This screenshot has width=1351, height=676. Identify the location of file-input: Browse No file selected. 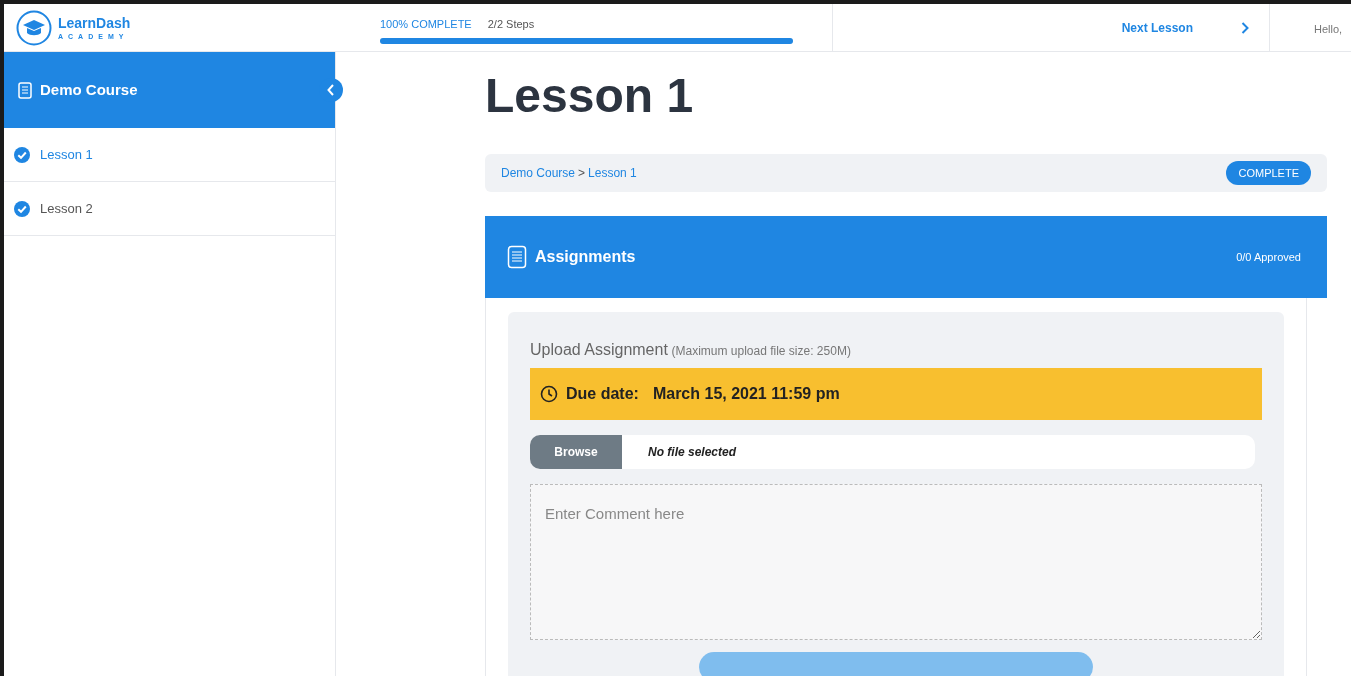
(892, 452).